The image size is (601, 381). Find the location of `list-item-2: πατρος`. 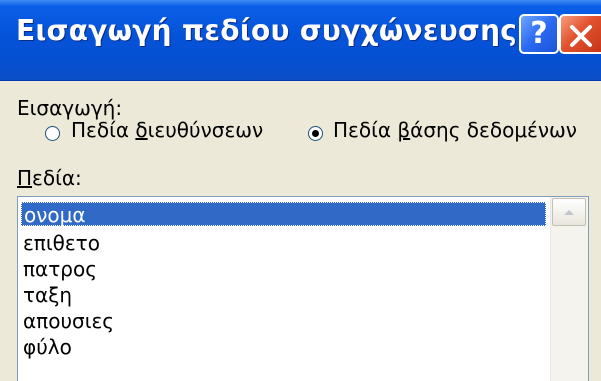

list-item-2: πατρος is located at coordinates (283, 269).